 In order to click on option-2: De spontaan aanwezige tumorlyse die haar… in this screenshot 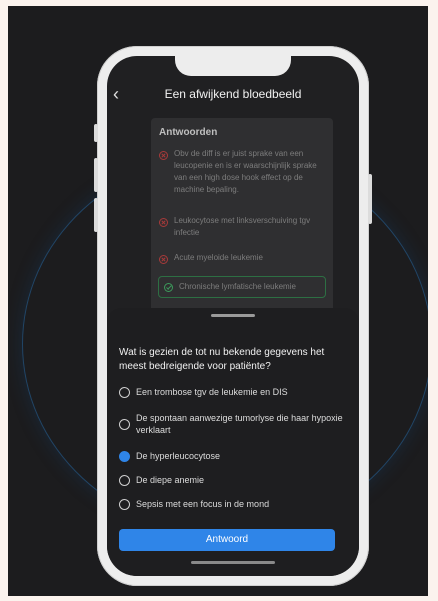, I will do `click(233, 424)`.